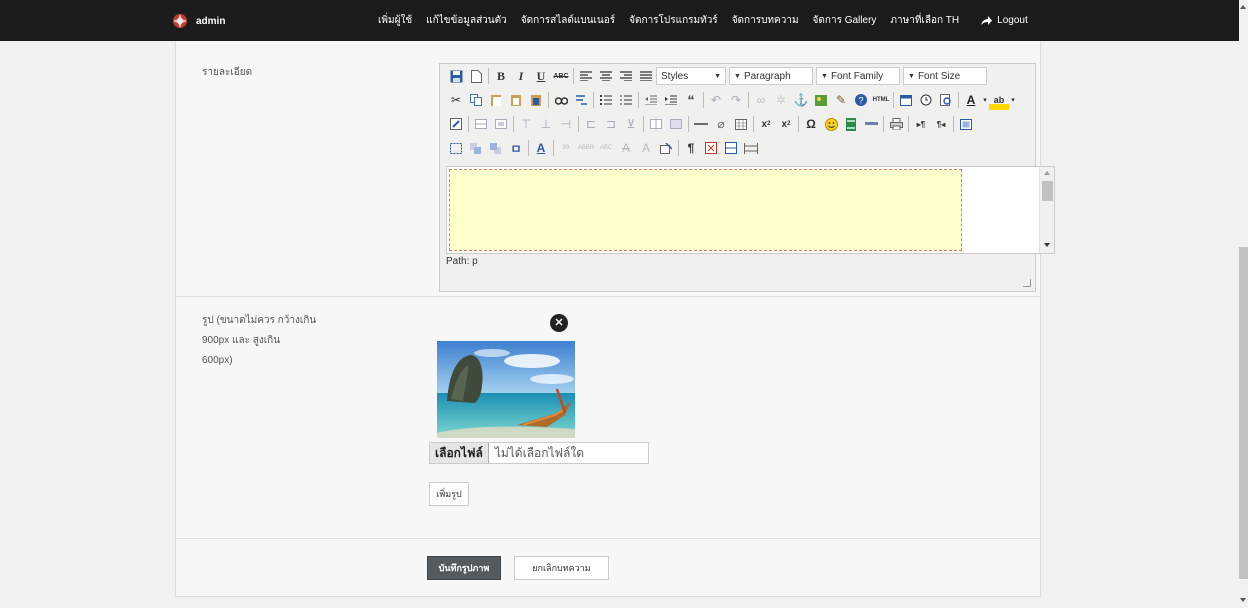 The height and width of the screenshot is (608, 1248). What do you see at coordinates (861, 100) in the screenshot?
I see `help-icon: ?` at bounding box center [861, 100].